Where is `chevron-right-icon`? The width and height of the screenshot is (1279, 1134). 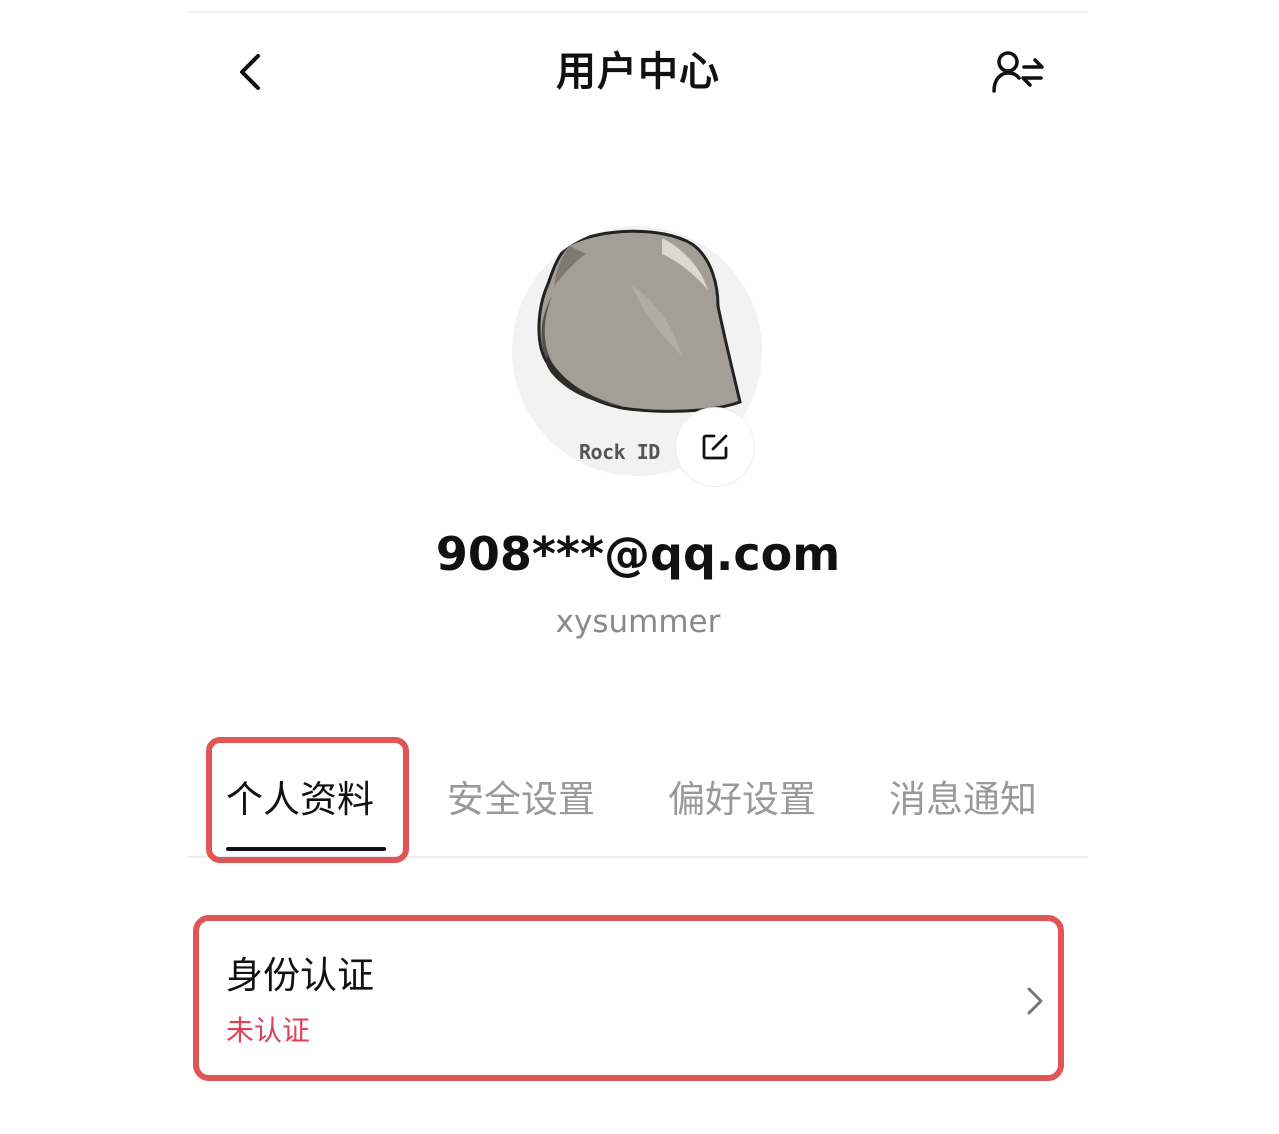
chevron-right-icon is located at coordinates (1035, 1001).